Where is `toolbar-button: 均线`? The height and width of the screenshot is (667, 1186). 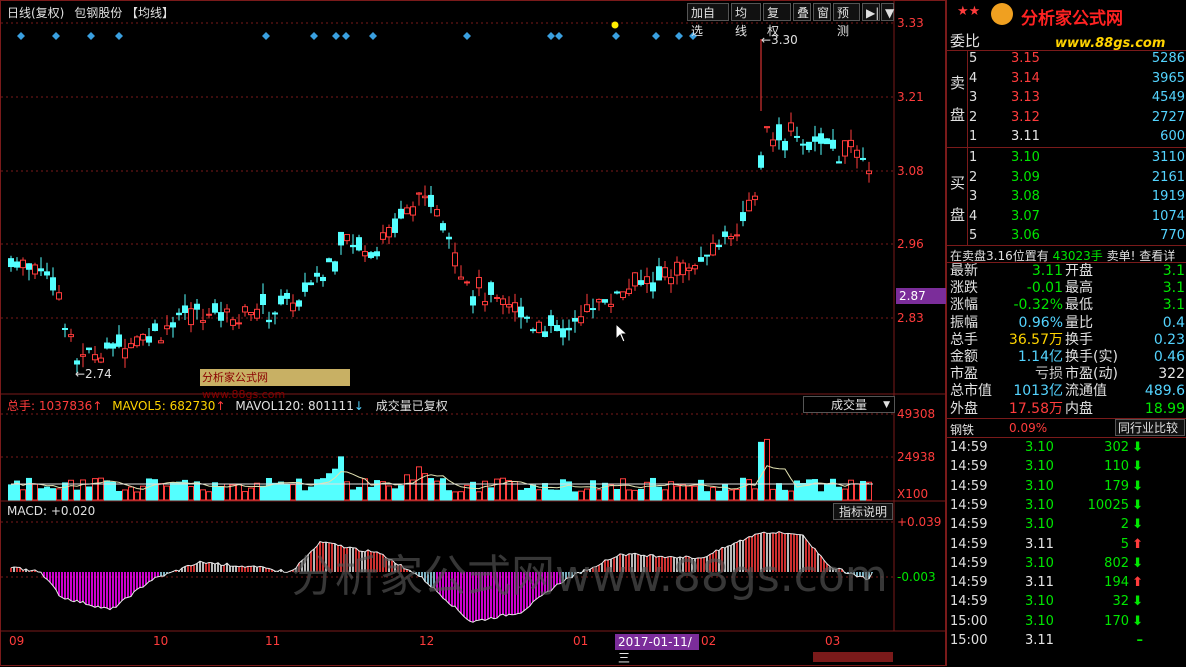
toolbar-button: 均线 is located at coordinates (746, 20).